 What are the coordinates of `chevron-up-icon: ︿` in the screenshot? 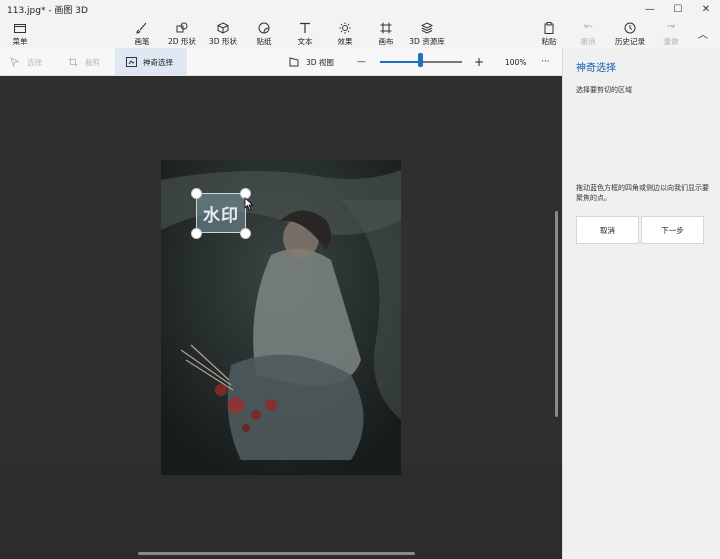 It's located at (703, 35).